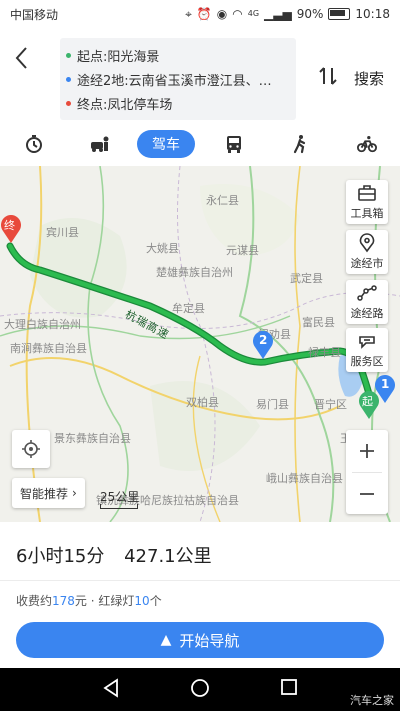 The image size is (400, 711). I want to click on smart-recommend-button: 智能推荐 ›, so click(48, 493).